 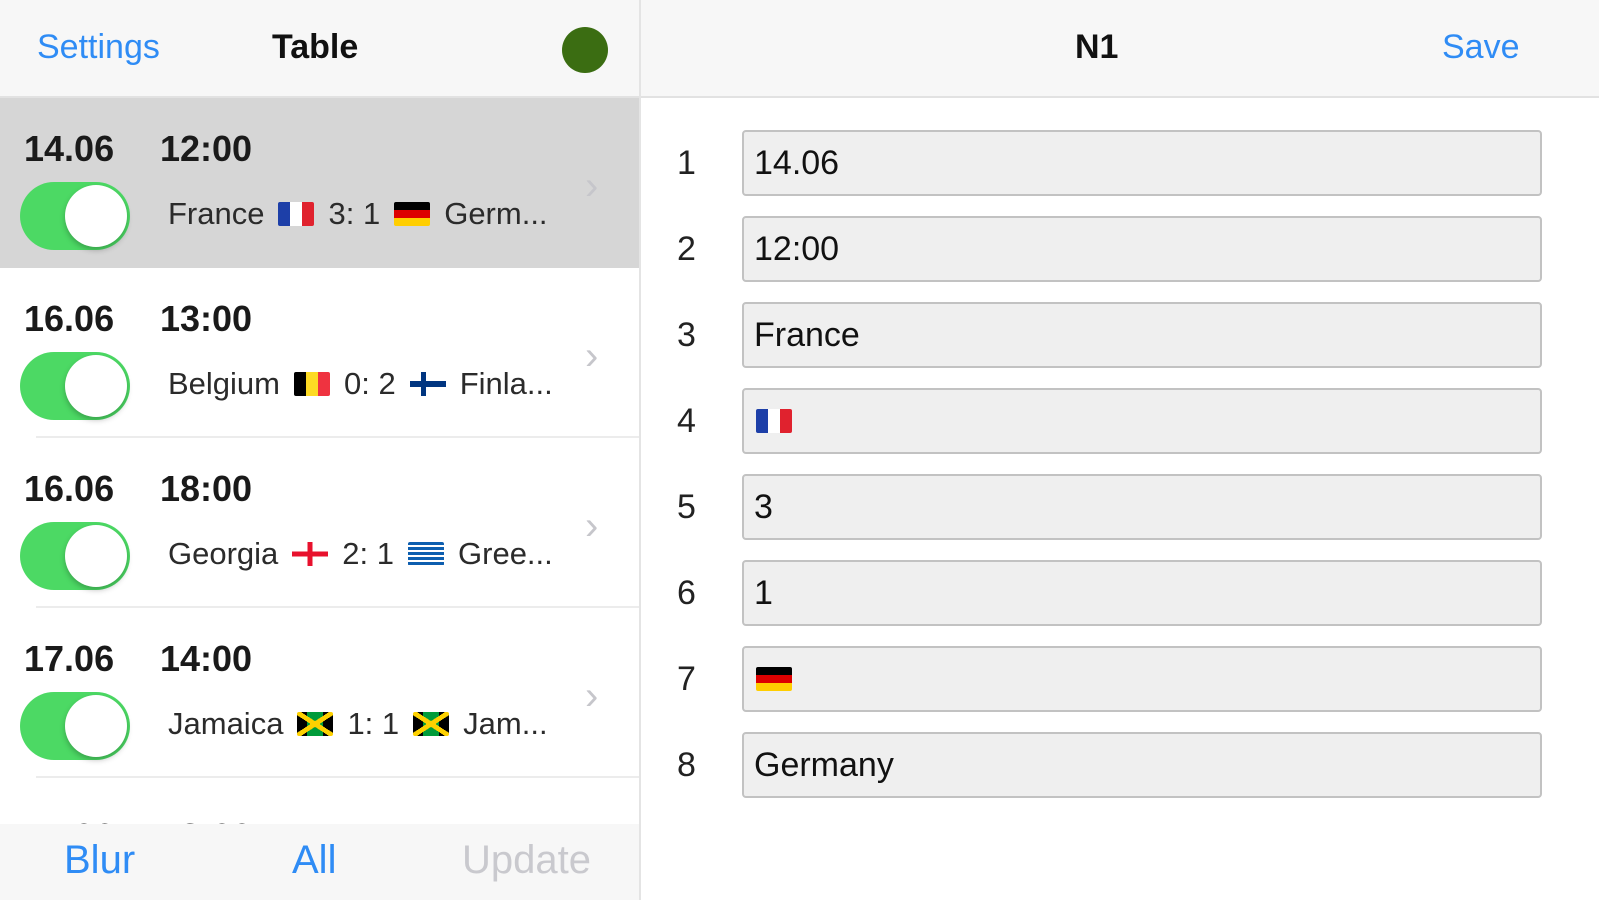 I want to click on field-row-7: 7, so click(x=1120, y=679).